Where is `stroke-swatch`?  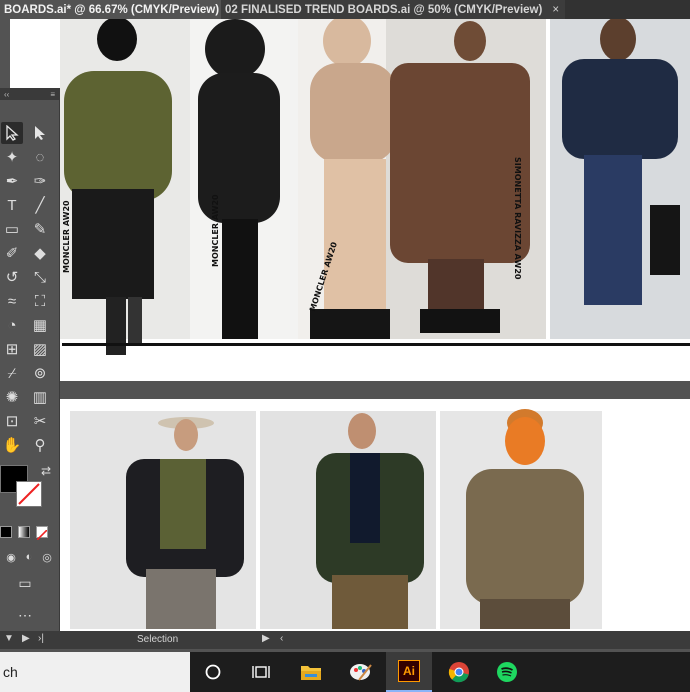
stroke-swatch is located at coordinates (29, 494).